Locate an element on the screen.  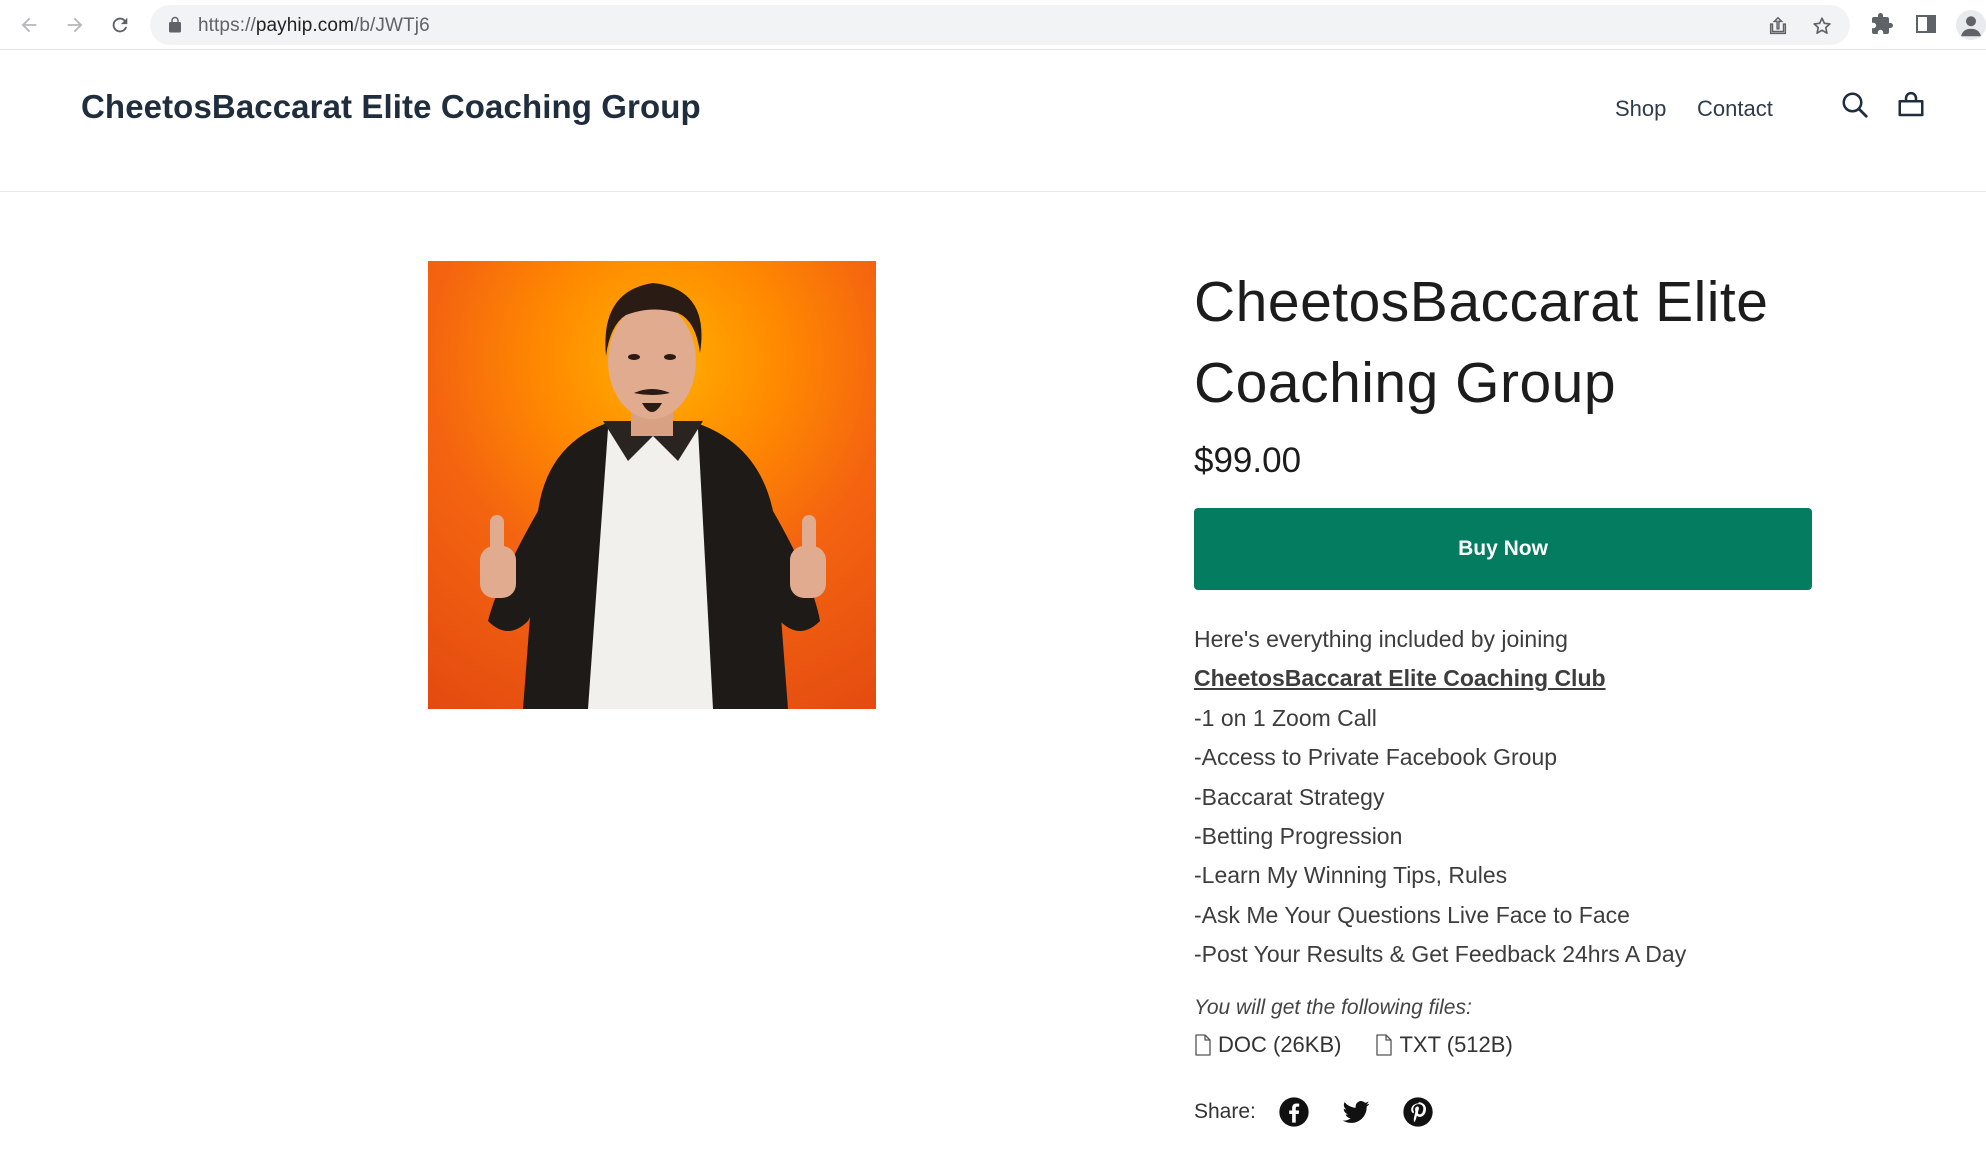
forward-arrow-icon is located at coordinates (75, 25).